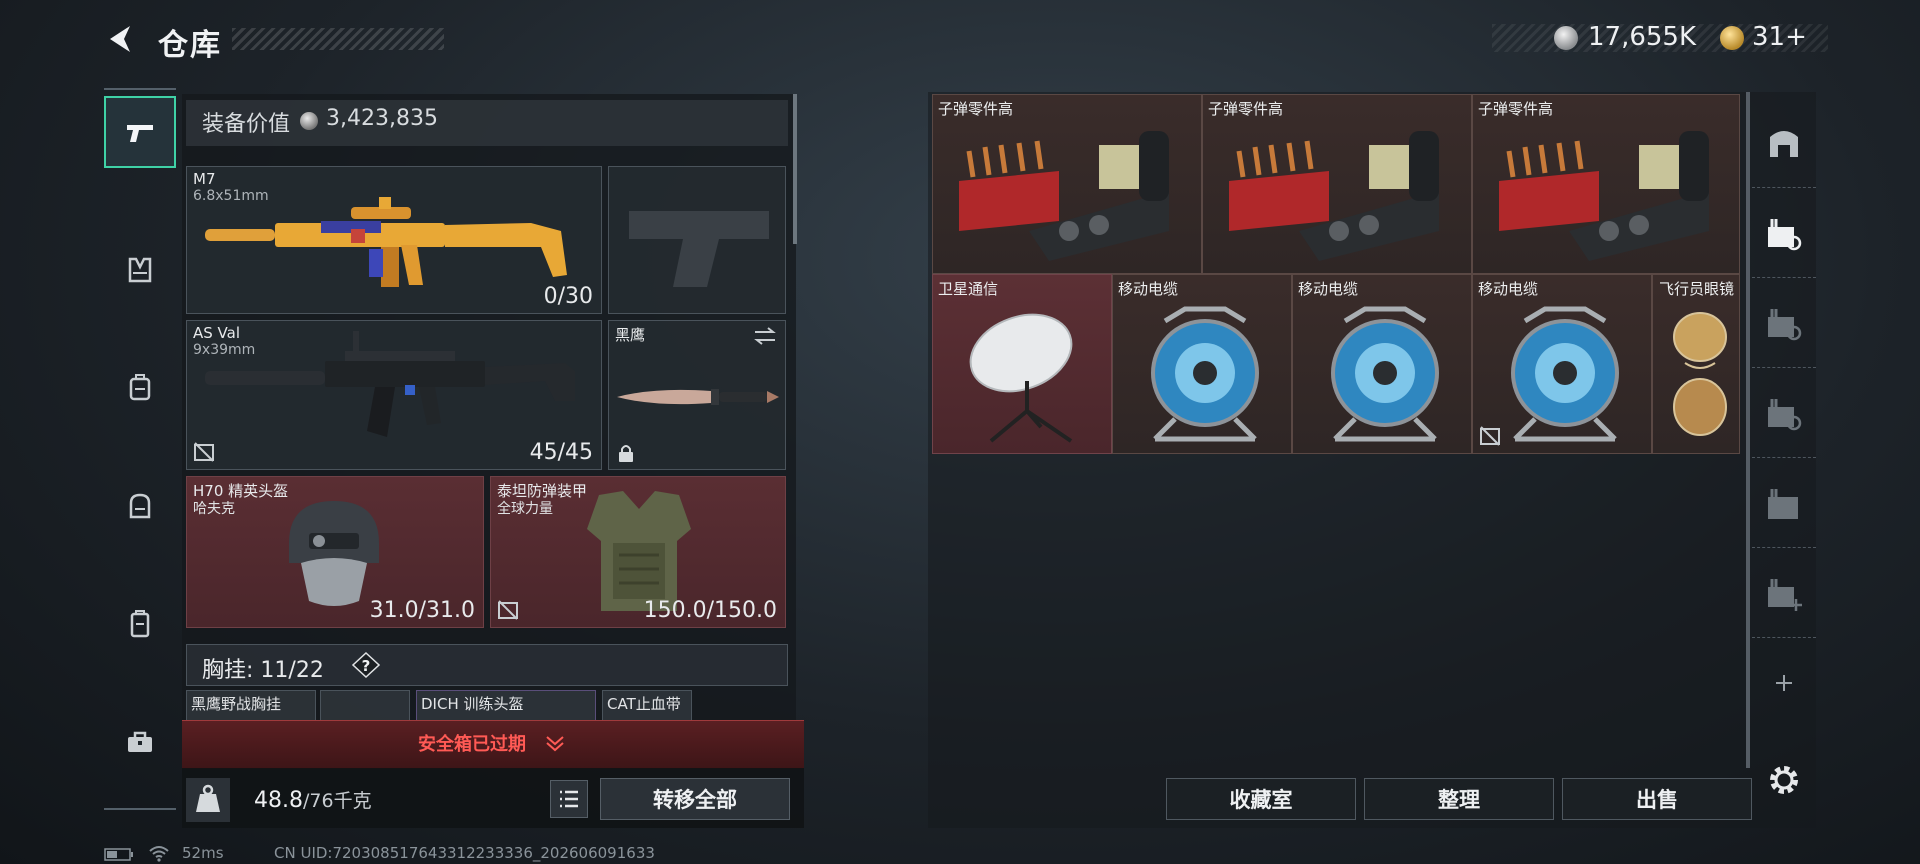 The height and width of the screenshot is (864, 1920). What do you see at coordinates (337, 801) in the screenshot?
I see `weight-max: /76千克` at bounding box center [337, 801].